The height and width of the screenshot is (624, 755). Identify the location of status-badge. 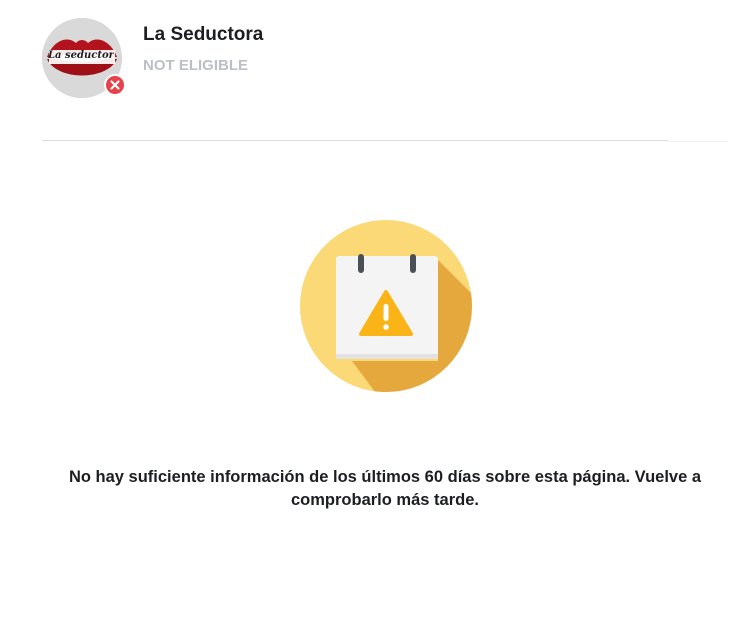
(115, 85).